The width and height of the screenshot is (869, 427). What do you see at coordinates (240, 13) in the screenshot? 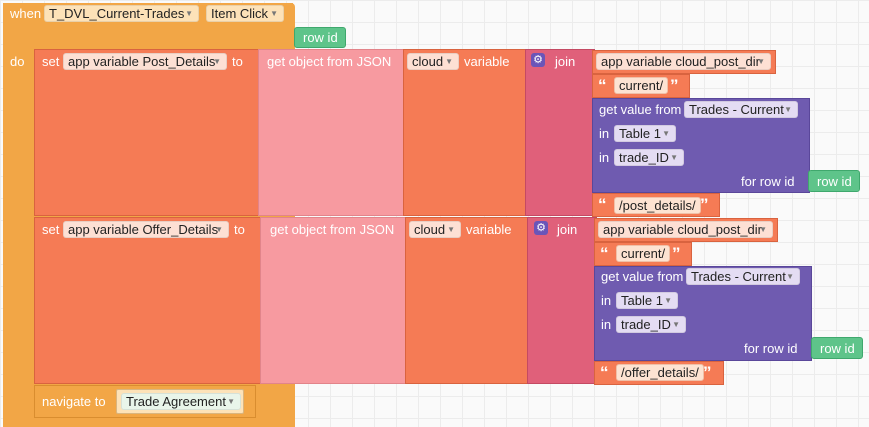
I see `event-name-label: Item Click` at bounding box center [240, 13].